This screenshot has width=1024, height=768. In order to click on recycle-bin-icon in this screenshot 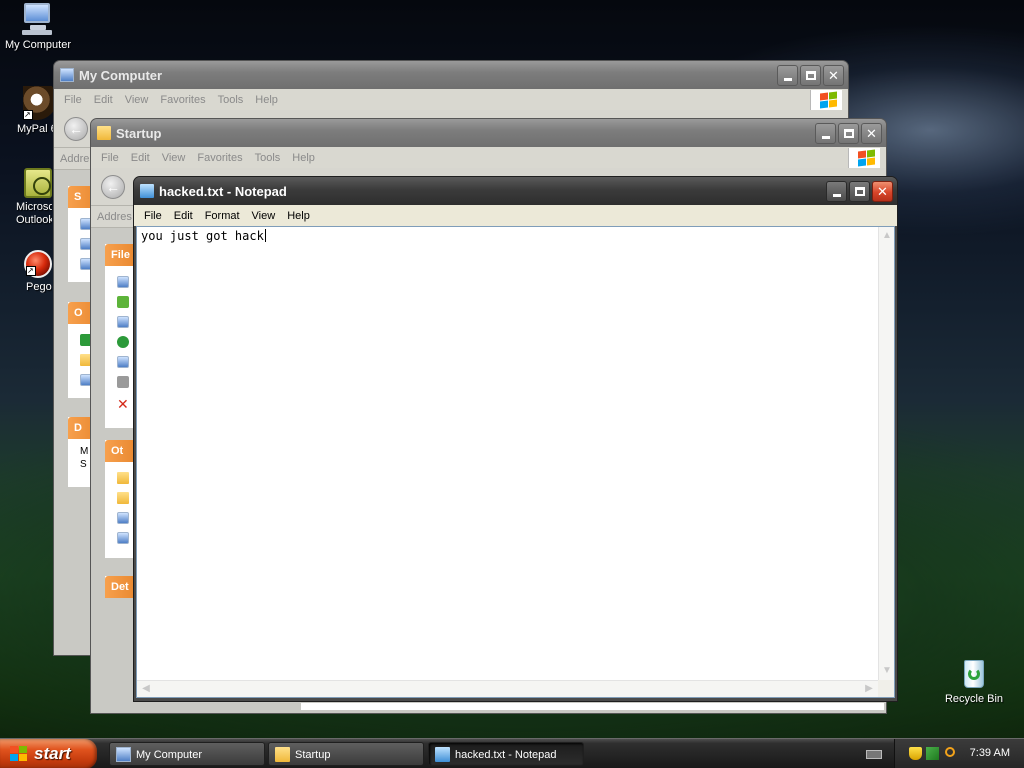, I will do `click(974, 673)`.